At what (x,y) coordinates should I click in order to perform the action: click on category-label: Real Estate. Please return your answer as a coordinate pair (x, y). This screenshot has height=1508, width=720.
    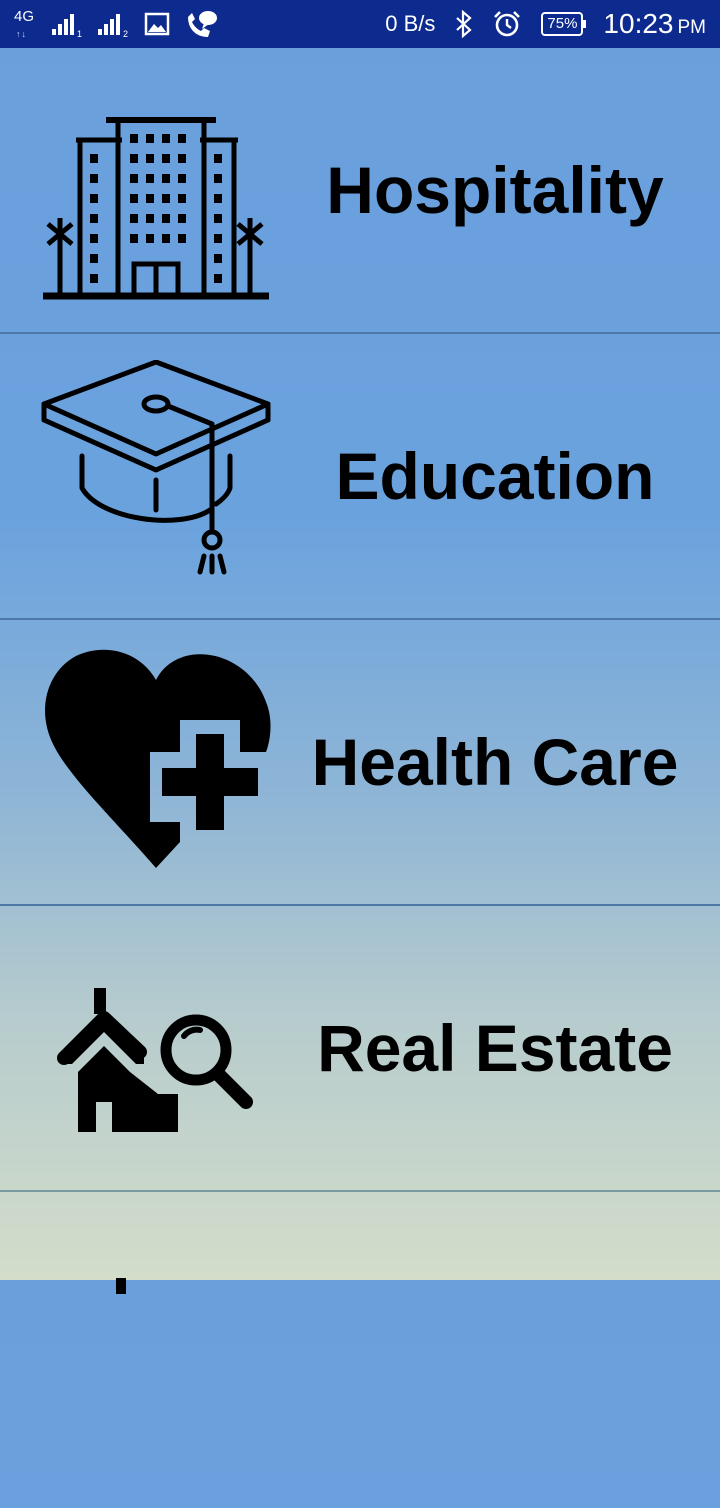
    Looking at the image, I should click on (495, 1048).